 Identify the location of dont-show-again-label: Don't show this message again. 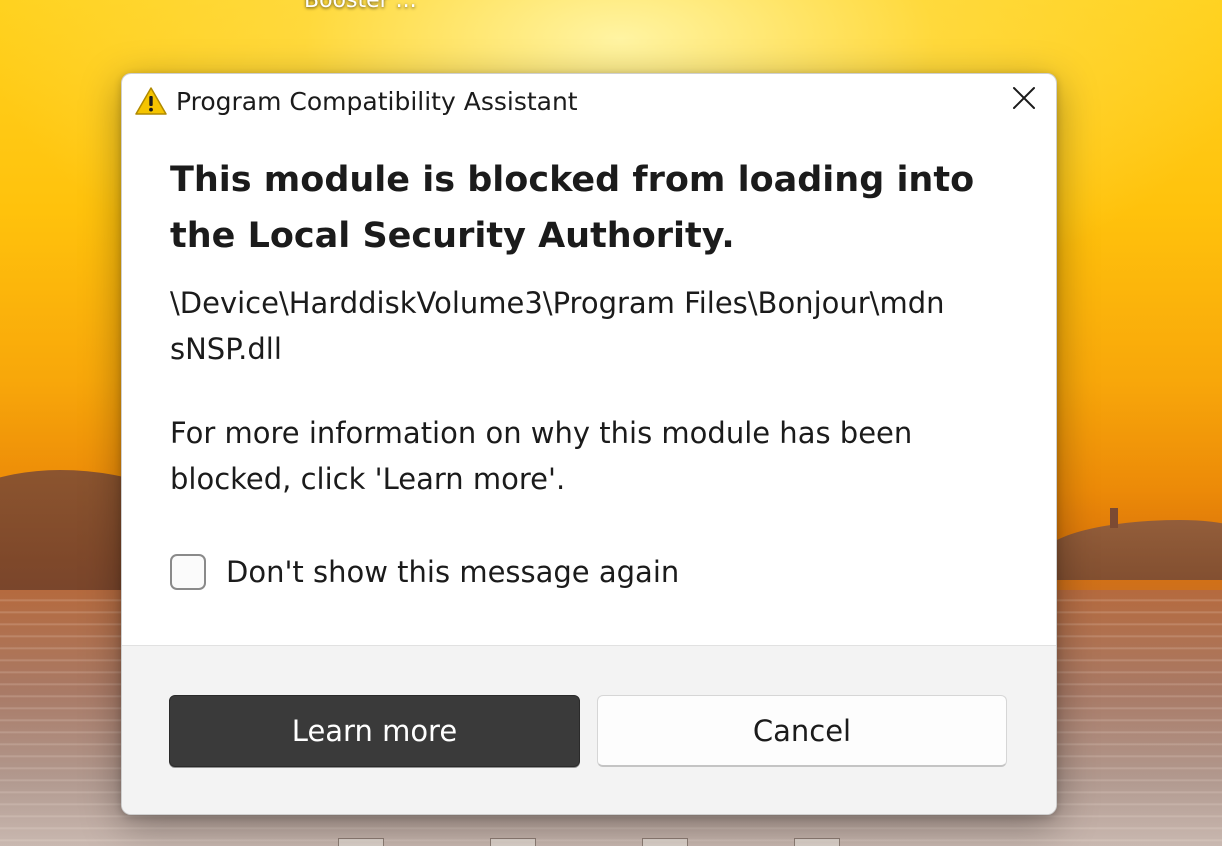
(452, 572).